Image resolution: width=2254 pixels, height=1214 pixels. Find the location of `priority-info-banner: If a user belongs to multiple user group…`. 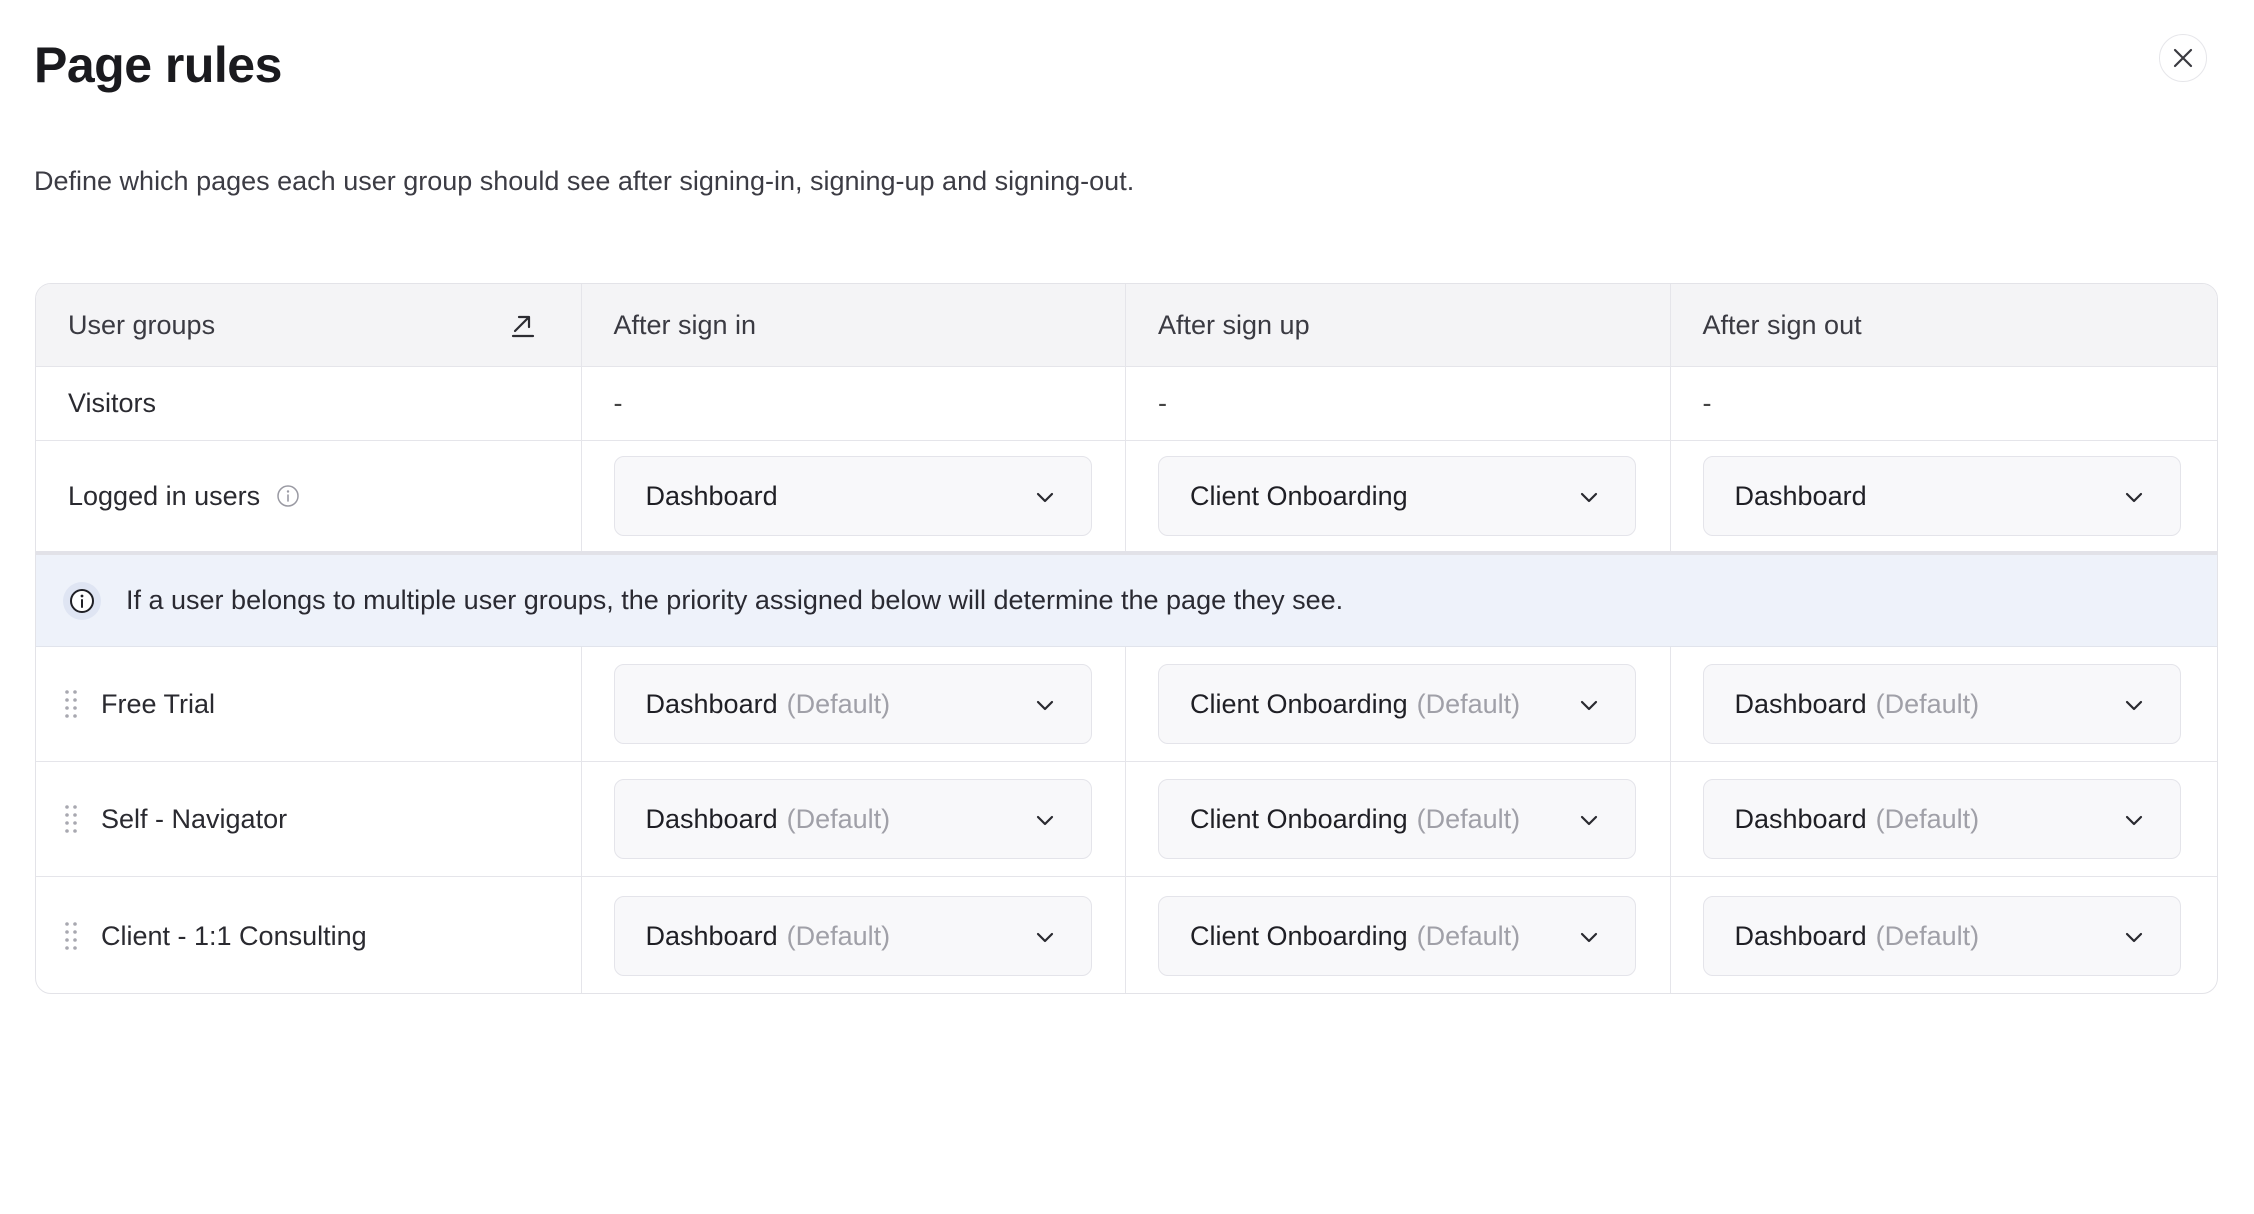

priority-info-banner: If a user belongs to multiple user group… is located at coordinates (1126, 601).